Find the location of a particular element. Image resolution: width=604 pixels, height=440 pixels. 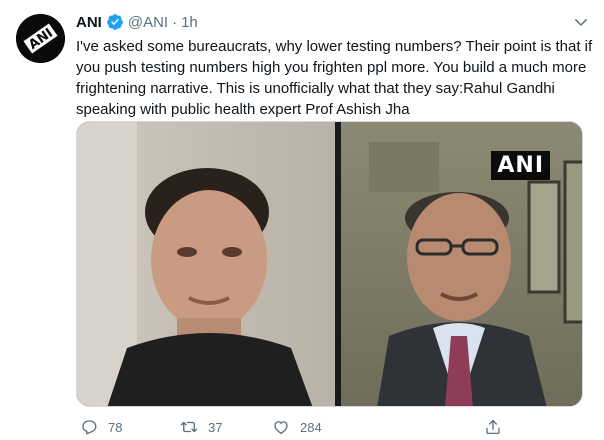

tweet-header: ANI @ANI · 1h is located at coordinates (137, 22).